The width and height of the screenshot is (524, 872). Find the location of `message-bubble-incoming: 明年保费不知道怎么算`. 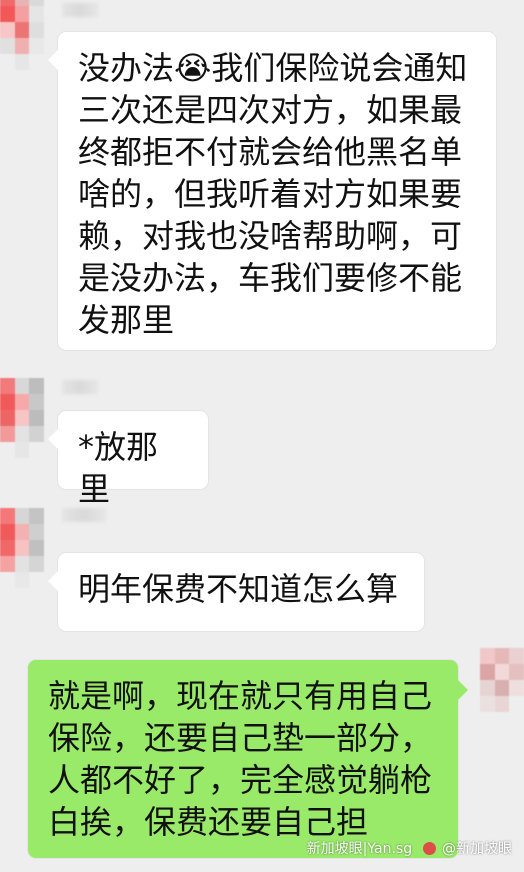

message-bubble-incoming: 明年保费不知道怎么算 is located at coordinates (236, 592).